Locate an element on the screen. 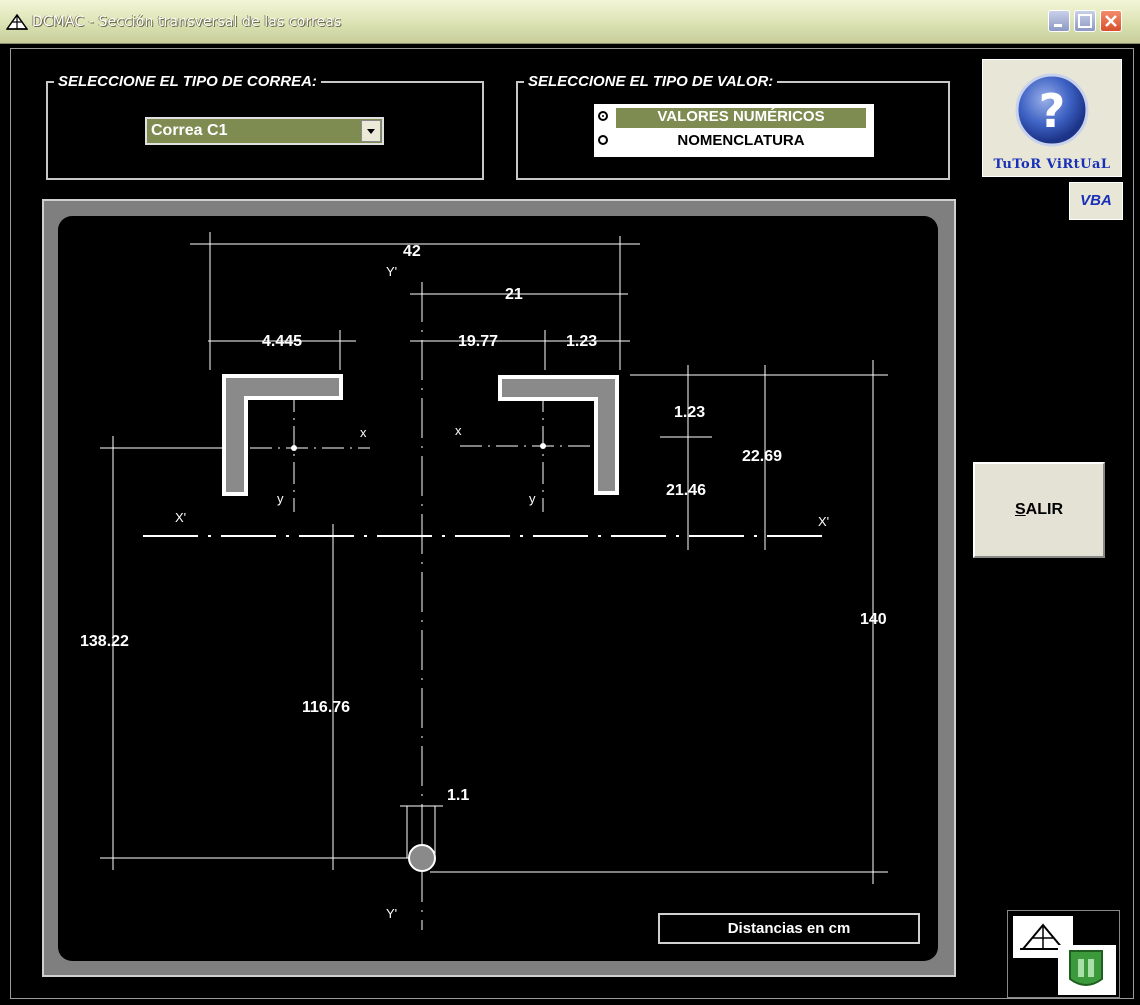 The height and width of the screenshot is (1005, 1140). dim-centroid-height: 22.69 is located at coordinates (762, 456).